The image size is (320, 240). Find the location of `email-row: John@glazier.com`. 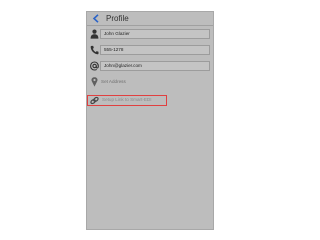

email-row: John@glazier.com is located at coordinates (150, 66).